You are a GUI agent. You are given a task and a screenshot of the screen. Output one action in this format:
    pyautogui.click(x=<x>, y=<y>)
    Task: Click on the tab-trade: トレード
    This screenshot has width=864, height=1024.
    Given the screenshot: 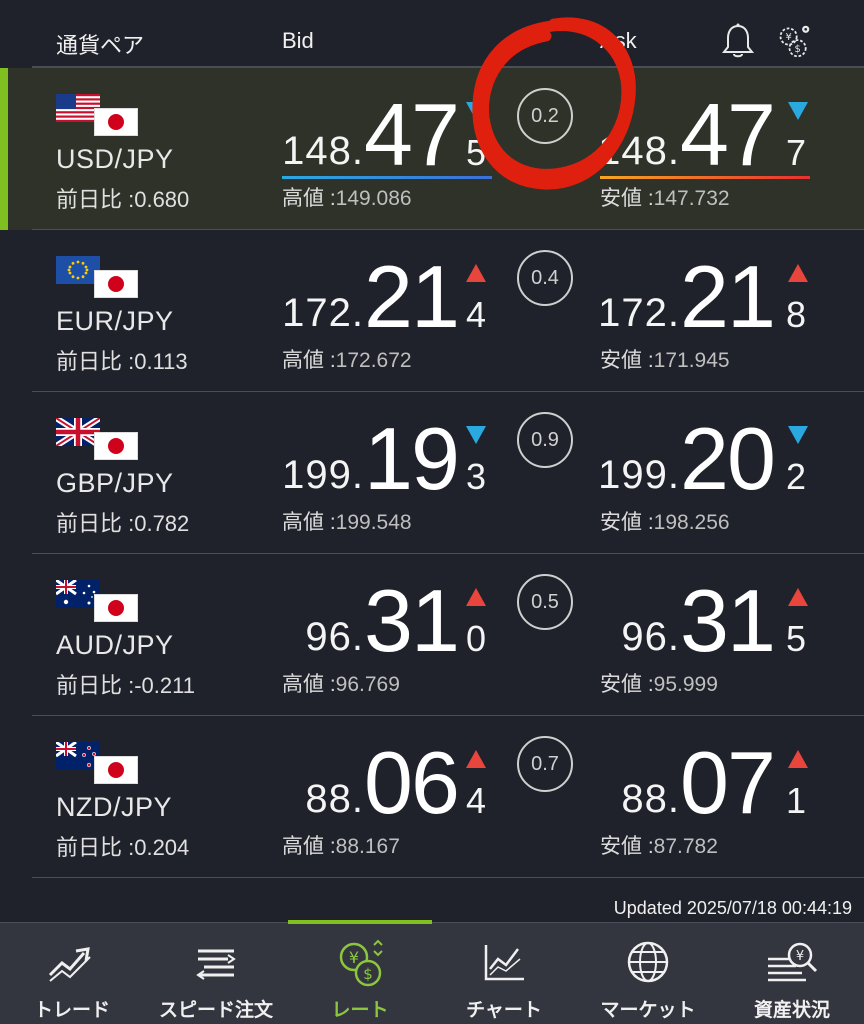 What is the action you would take?
    pyautogui.click(x=72, y=973)
    